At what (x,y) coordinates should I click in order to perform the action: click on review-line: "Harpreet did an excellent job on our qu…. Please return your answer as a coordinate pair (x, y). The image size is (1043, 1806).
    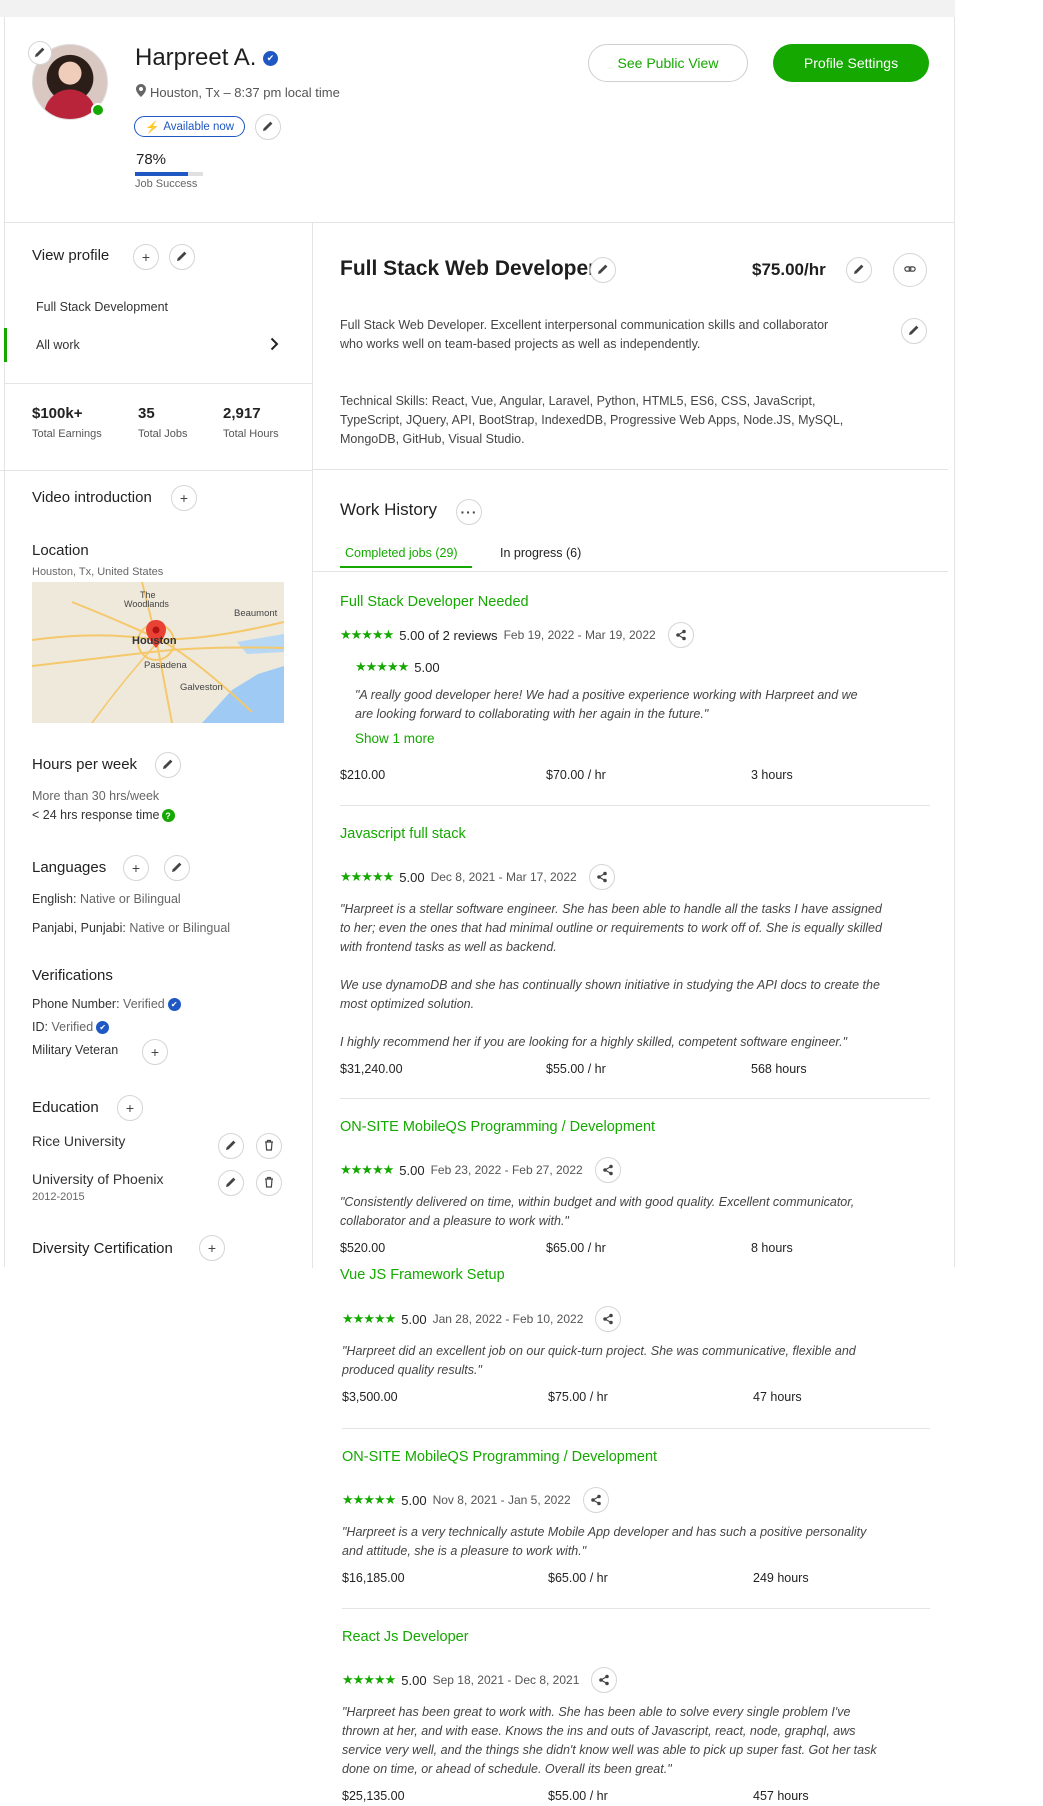
    Looking at the image, I should click on (599, 1351).